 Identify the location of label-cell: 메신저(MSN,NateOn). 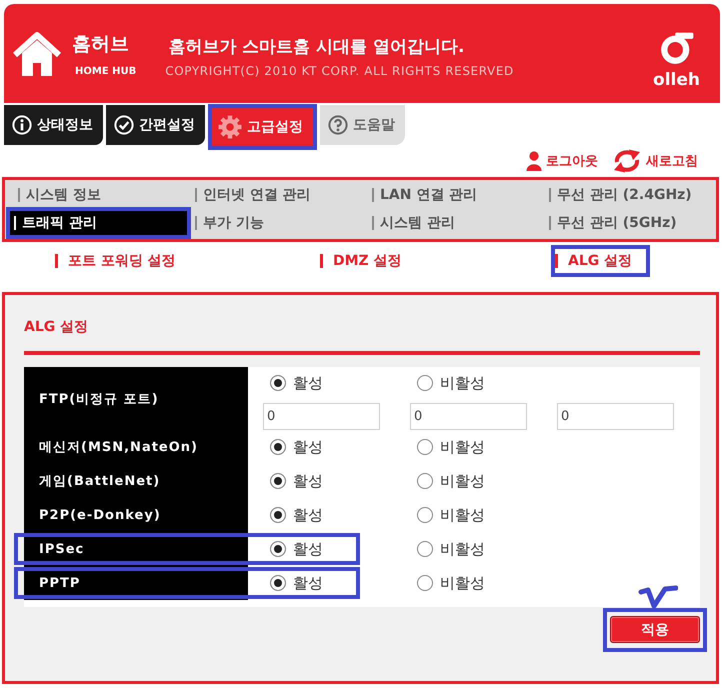
(136, 447).